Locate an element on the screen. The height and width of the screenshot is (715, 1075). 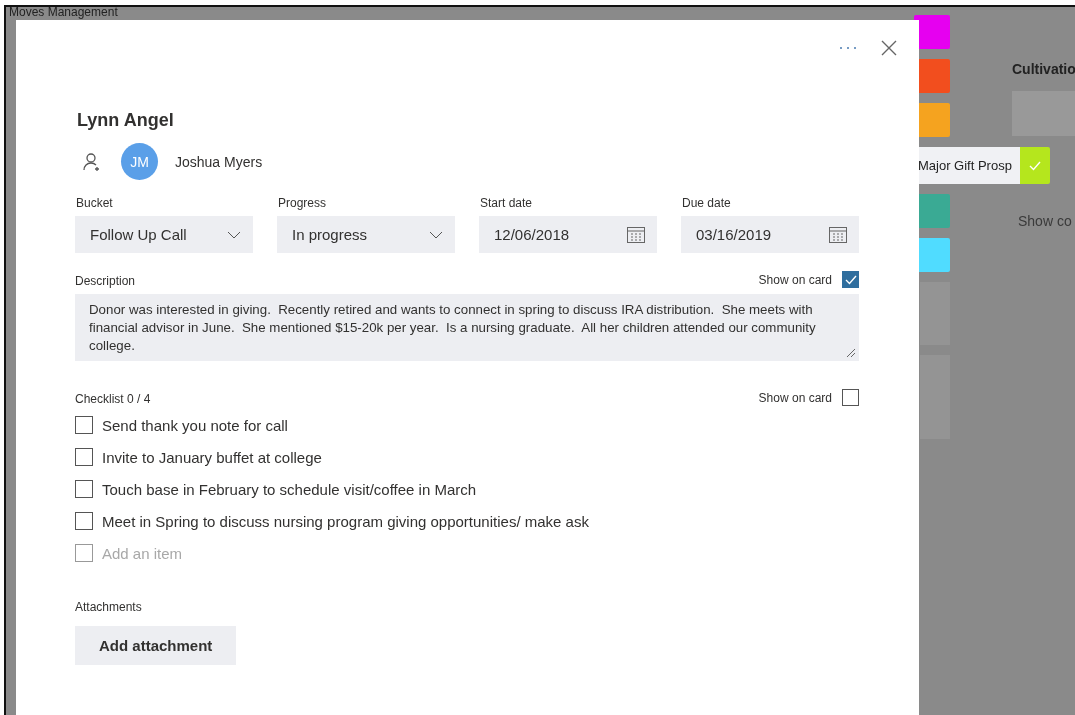
date-field: 12/06/2018 is located at coordinates (568, 234).